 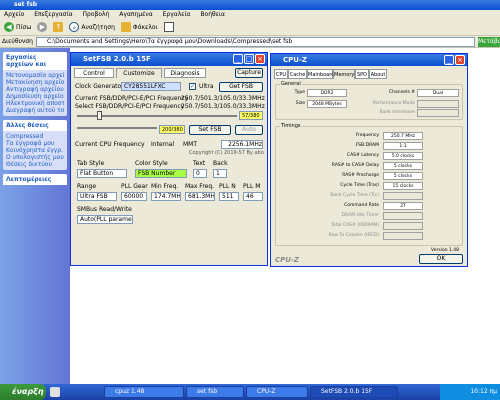 I want to click on other-places-title: Άλλες θέσεις, so click(x=35, y=125).